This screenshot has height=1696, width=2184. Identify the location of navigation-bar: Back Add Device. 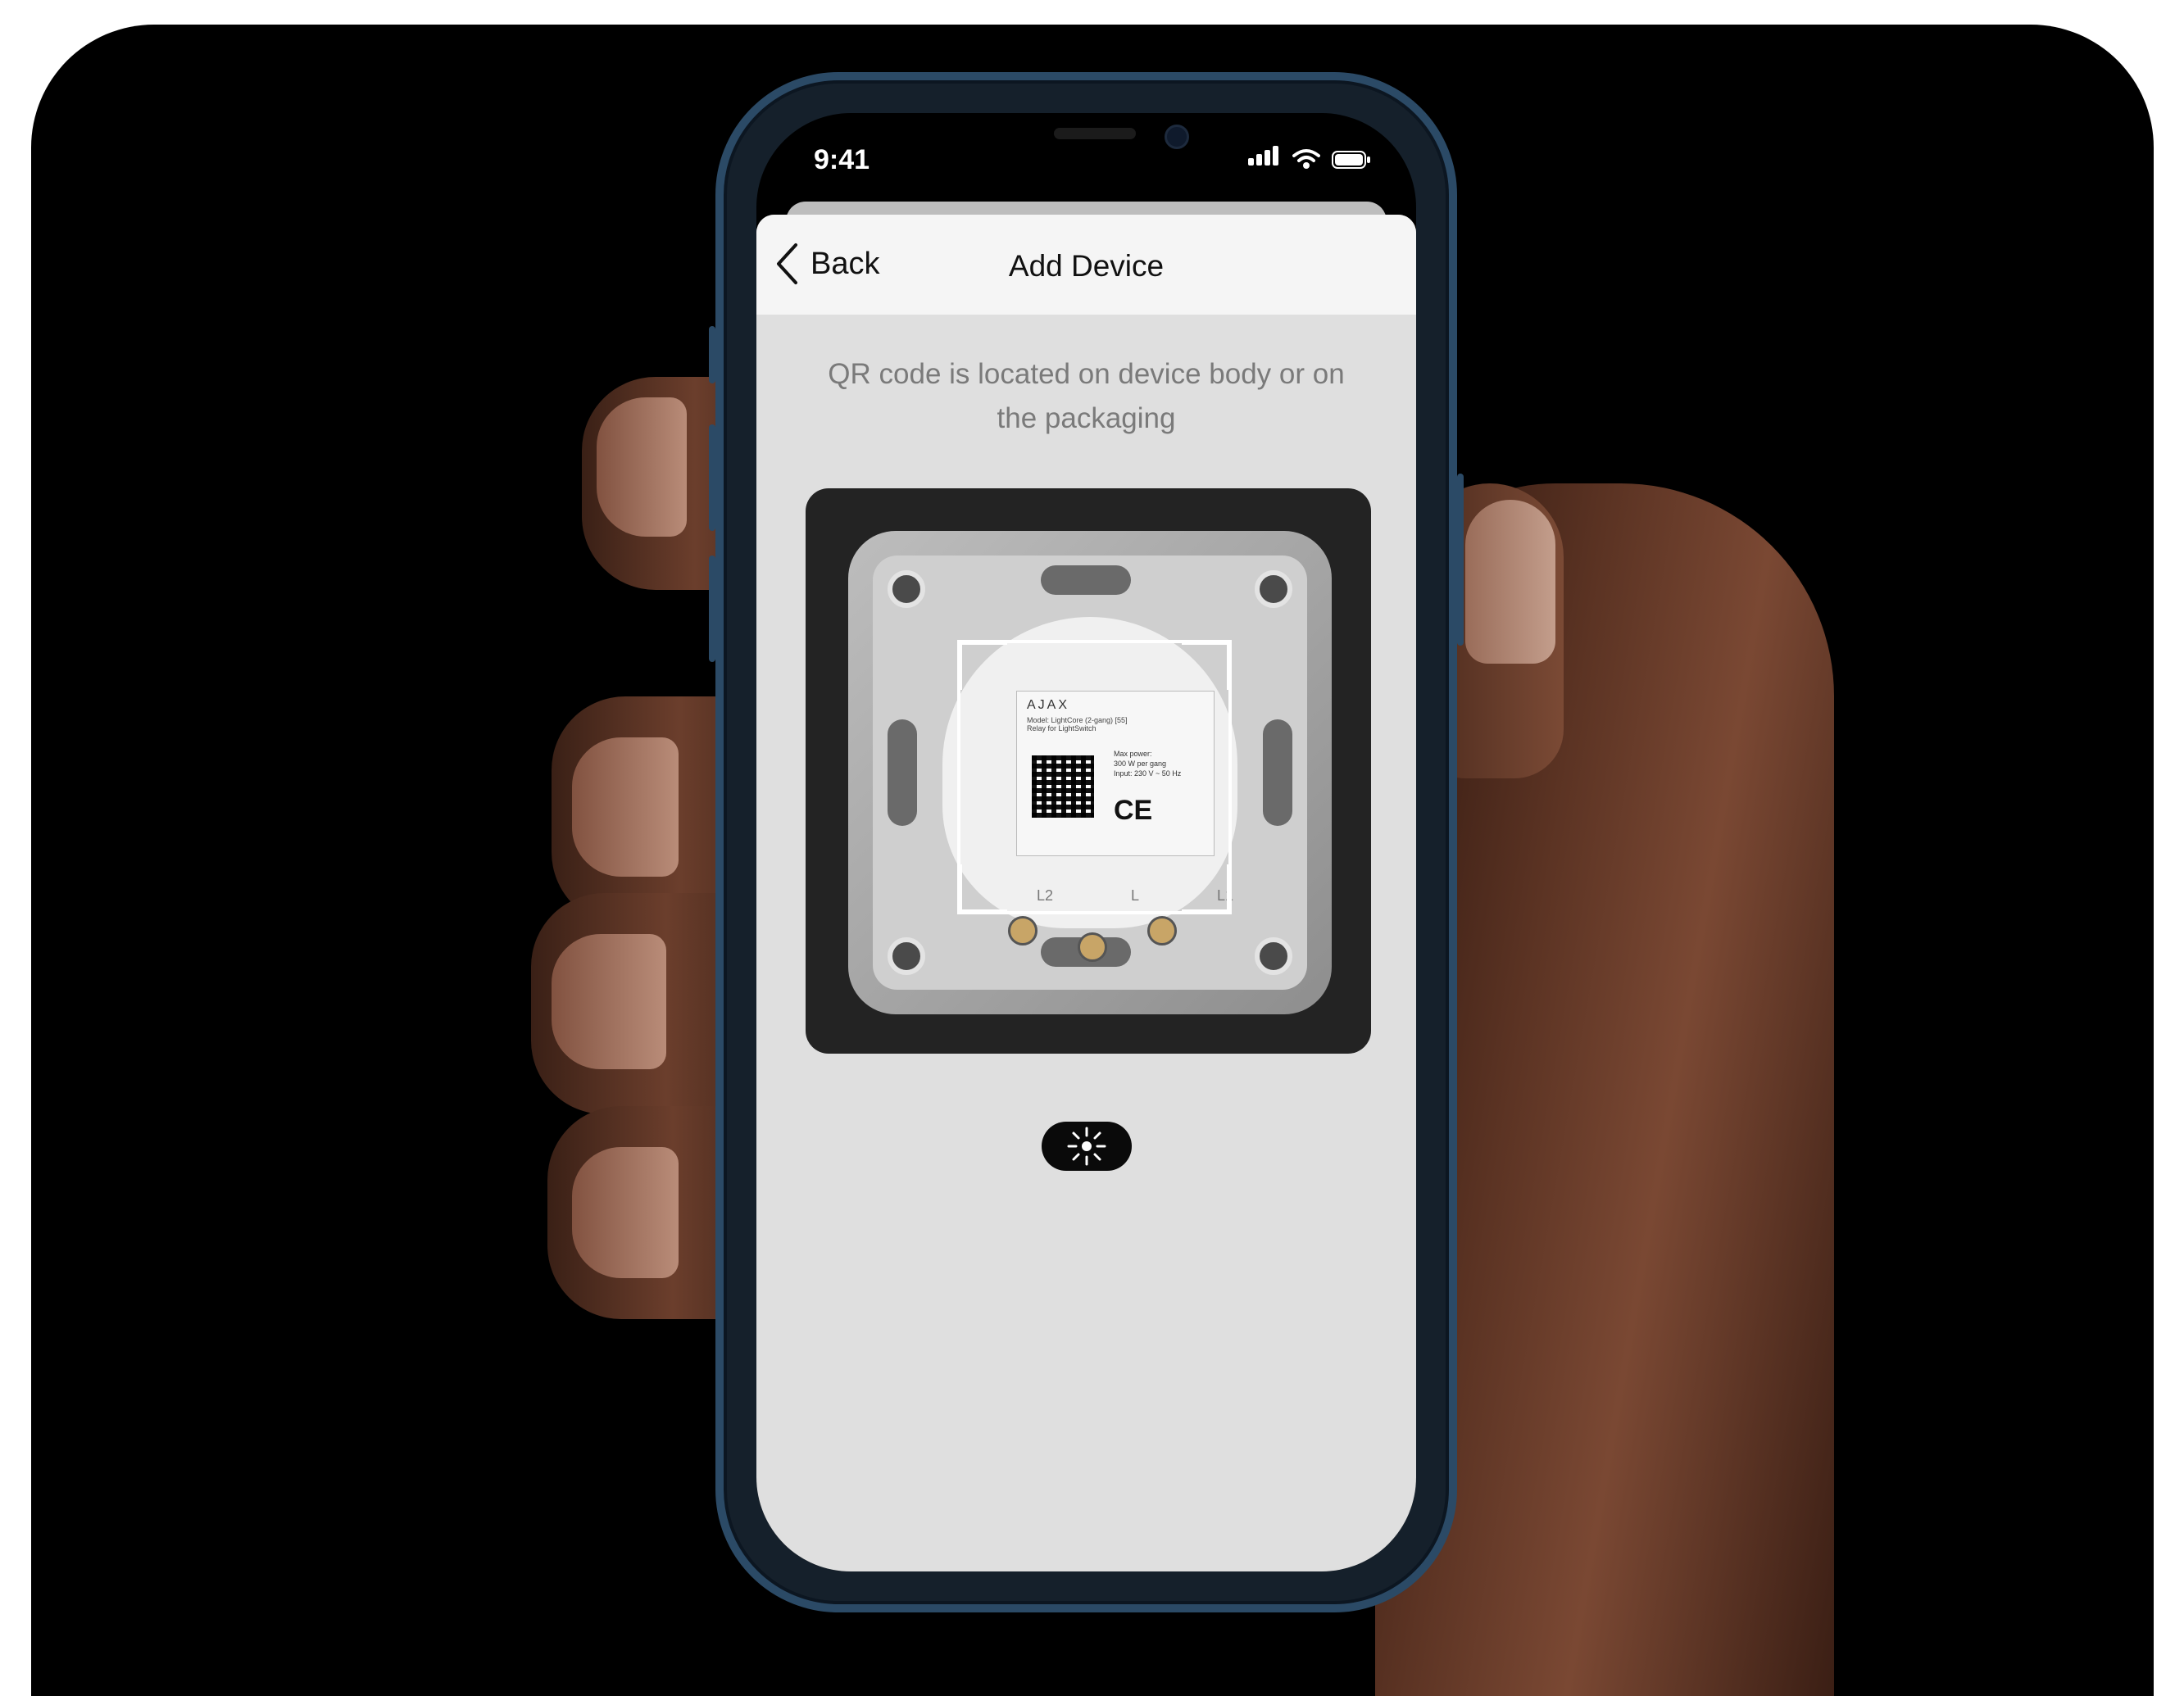
(1086, 265).